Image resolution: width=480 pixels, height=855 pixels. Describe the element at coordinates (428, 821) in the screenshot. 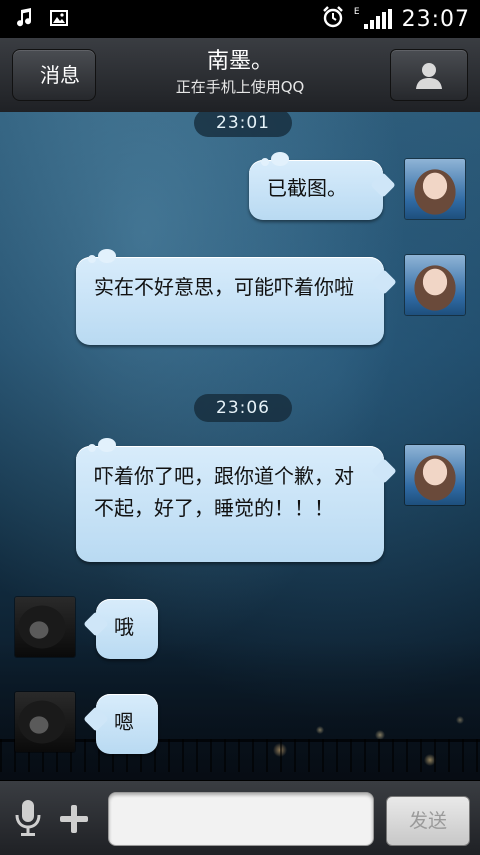

I see `send-button: 发送` at that location.